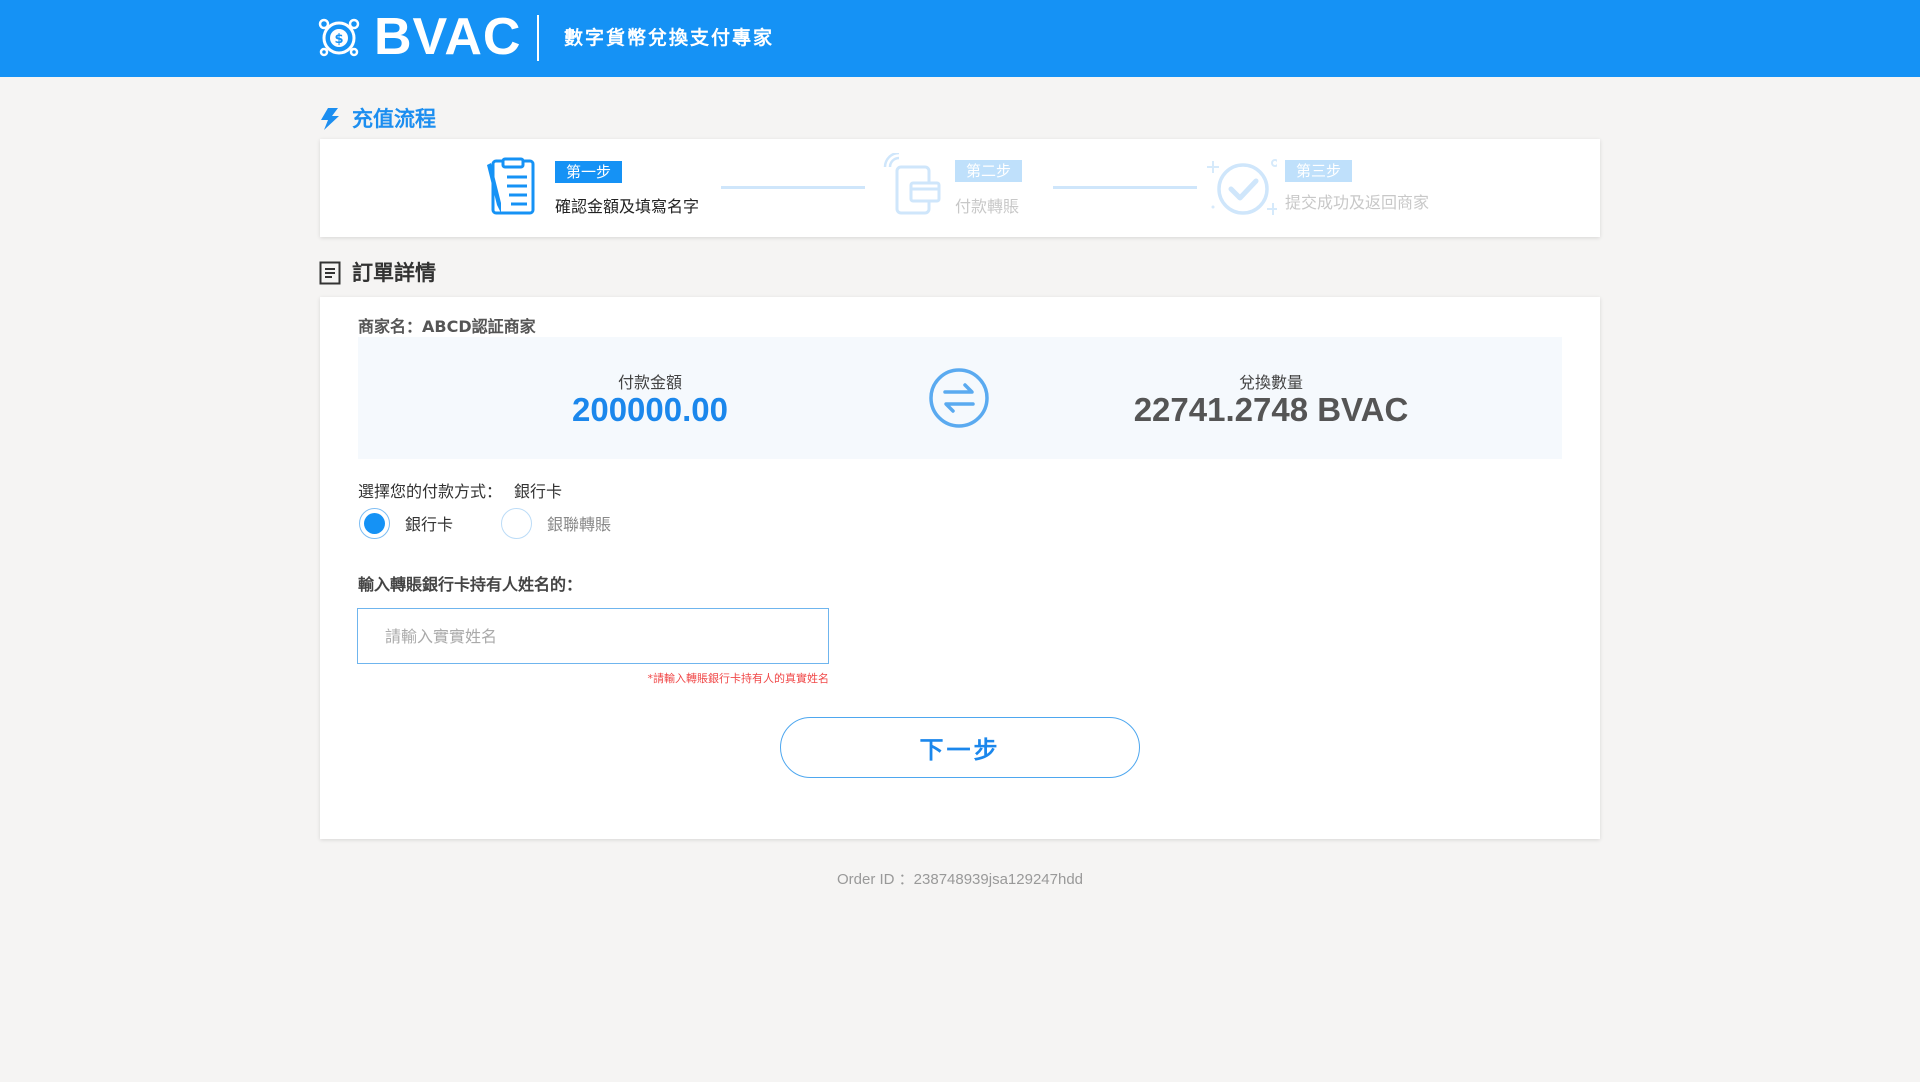  What do you see at coordinates (447, 326) in the screenshot?
I see `merchant-name: 商家名：ABCD認証商家` at bounding box center [447, 326].